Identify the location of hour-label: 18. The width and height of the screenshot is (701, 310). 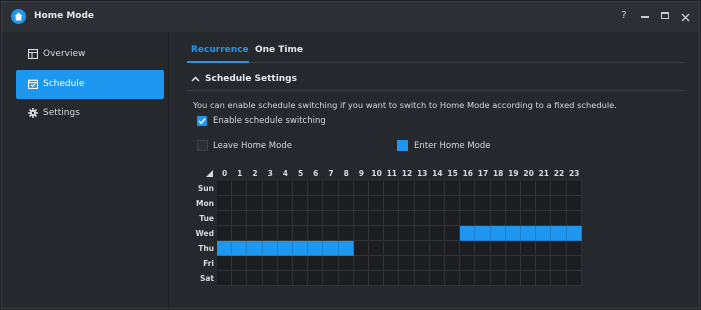
(498, 173).